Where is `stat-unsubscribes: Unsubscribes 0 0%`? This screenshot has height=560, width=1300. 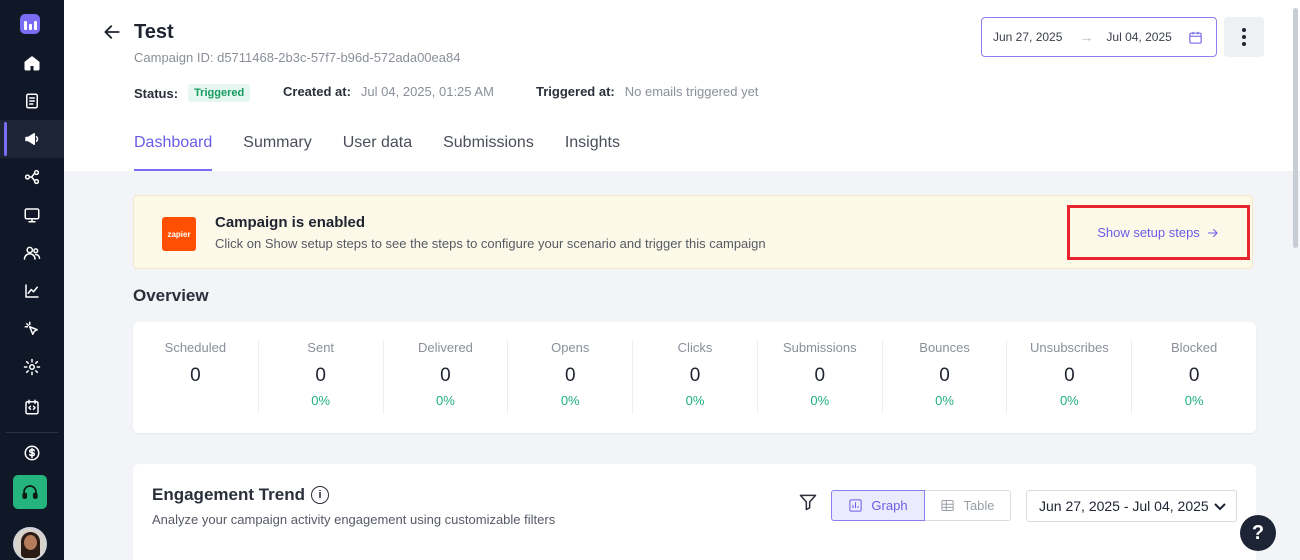
stat-unsubscribes: Unsubscribes 0 0% is located at coordinates (1068, 377).